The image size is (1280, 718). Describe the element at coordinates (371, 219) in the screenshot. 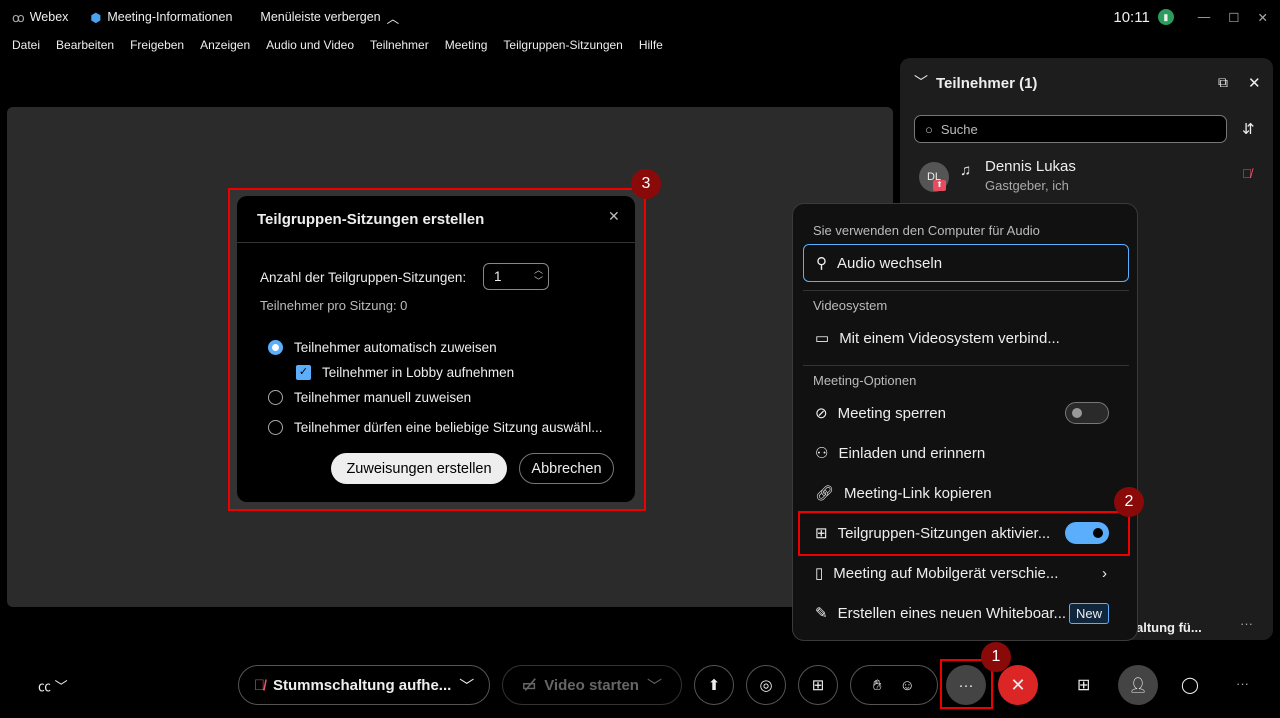

I see `dialog-title: Teilgruppen-Sitzungen erstellen` at that location.